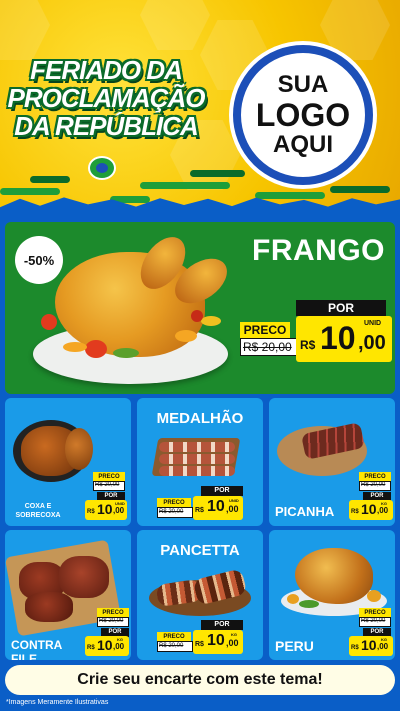 This screenshot has width=400, height=711. What do you see at coordinates (334, 576) in the screenshot?
I see `roast-turkey-image` at bounding box center [334, 576].